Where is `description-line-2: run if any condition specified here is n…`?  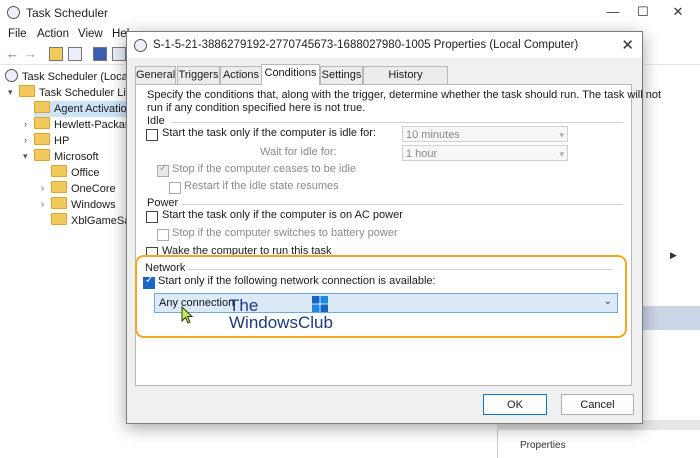
description-line-2: run if any condition specified here is n… is located at coordinates (256, 108).